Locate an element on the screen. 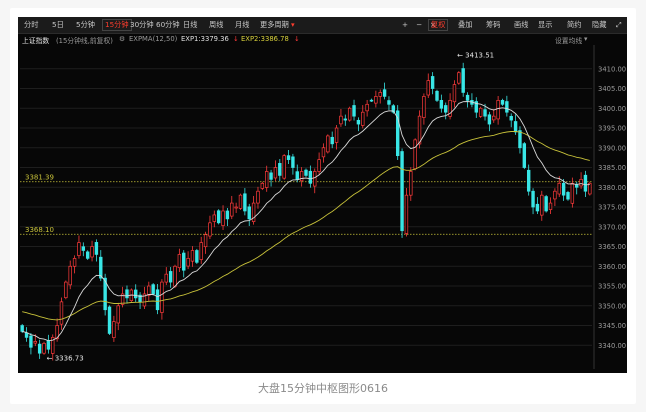  y-tick-label: 3385.00 is located at coordinates (612, 168).